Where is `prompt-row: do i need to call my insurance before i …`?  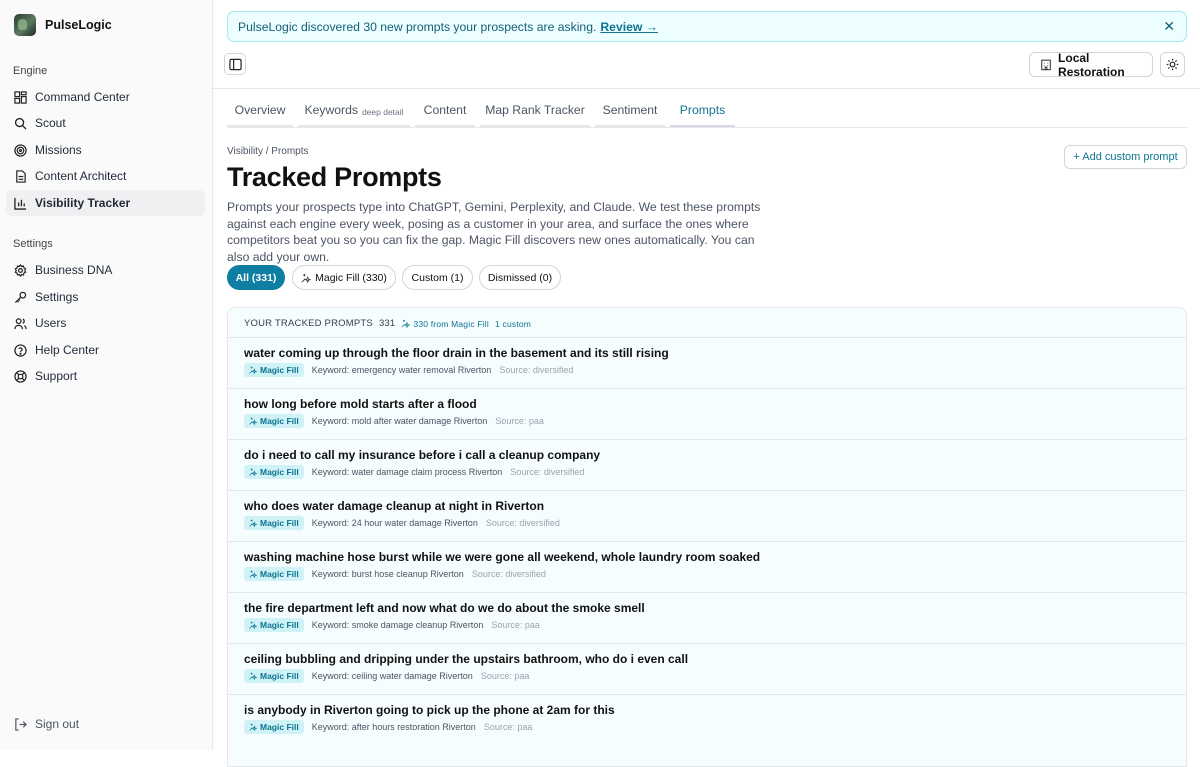 prompt-row: do i need to call my insurance before i … is located at coordinates (707, 464).